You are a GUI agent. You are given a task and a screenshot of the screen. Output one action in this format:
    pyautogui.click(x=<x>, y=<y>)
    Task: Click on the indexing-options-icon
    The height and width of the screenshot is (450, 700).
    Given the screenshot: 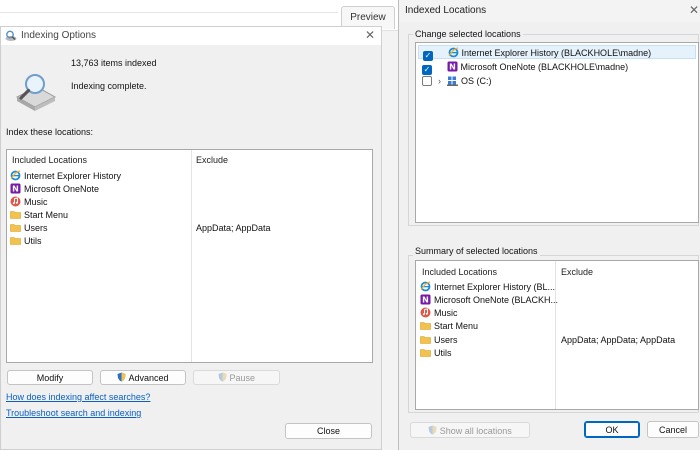 What is the action you would take?
    pyautogui.click(x=11, y=35)
    